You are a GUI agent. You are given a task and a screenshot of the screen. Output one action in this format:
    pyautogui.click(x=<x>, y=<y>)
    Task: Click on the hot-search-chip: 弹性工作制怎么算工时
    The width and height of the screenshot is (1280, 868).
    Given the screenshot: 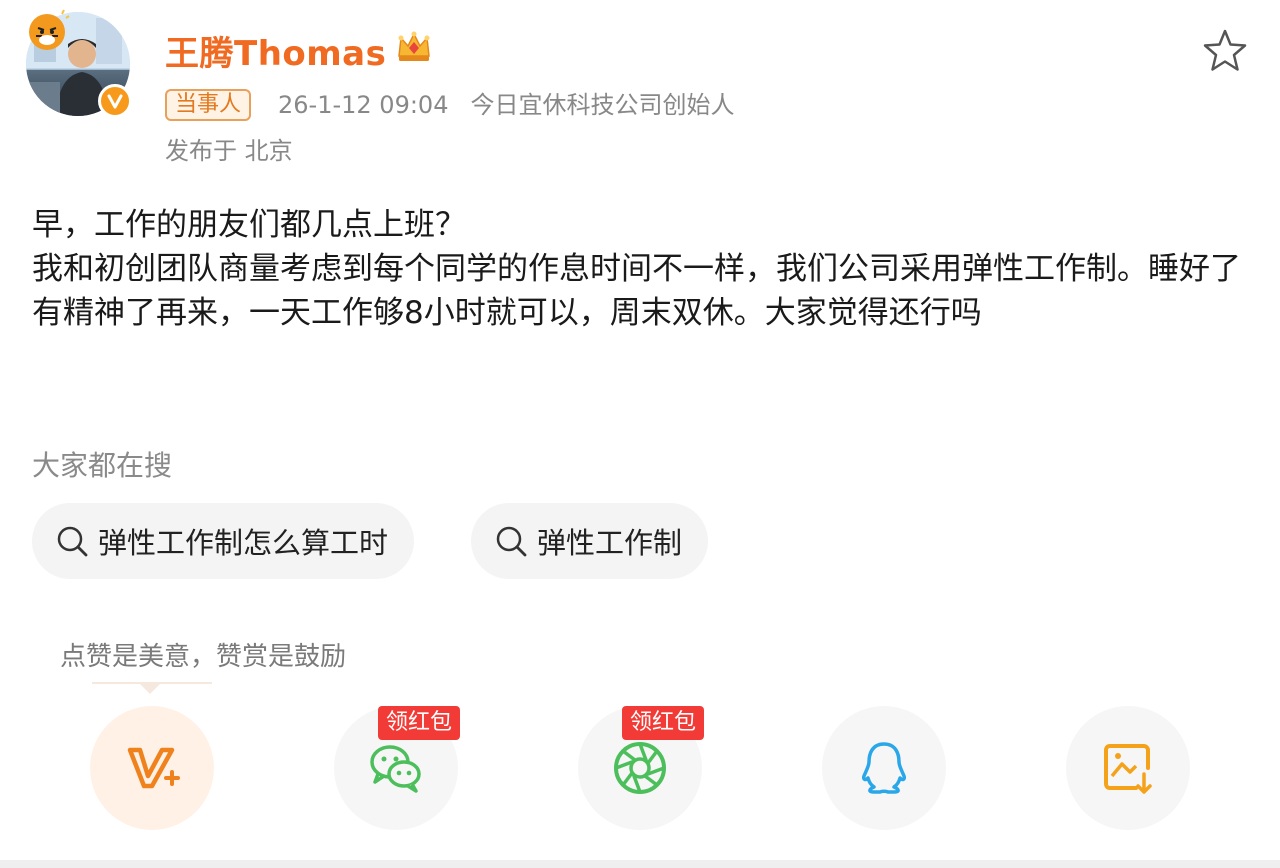 What is the action you would take?
    pyautogui.click(x=223, y=541)
    